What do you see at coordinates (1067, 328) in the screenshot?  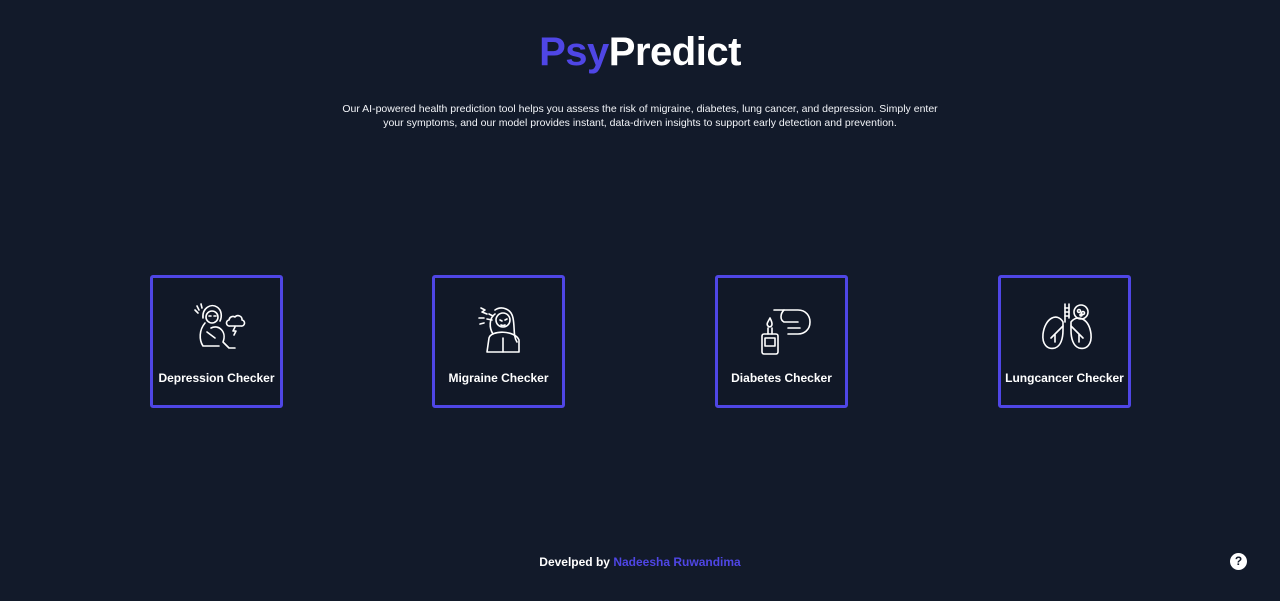 I see `lungs-icon` at bounding box center [1067, 328].